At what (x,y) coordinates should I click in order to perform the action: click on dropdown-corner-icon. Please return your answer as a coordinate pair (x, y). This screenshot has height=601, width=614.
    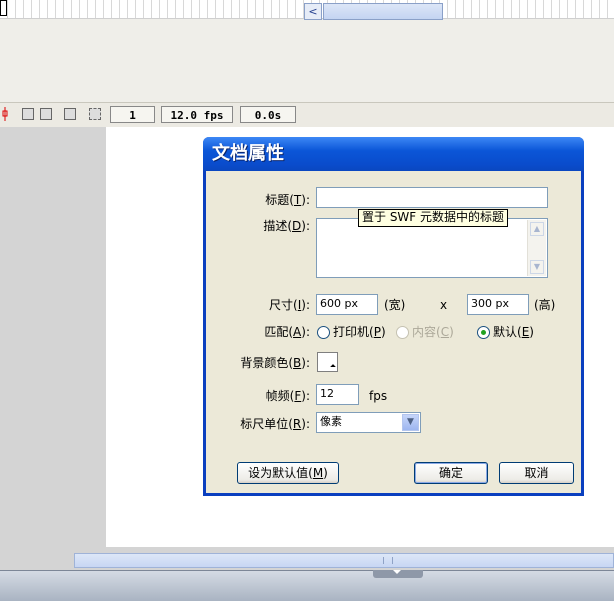
    Looking at the image, I should click on (333, 367).